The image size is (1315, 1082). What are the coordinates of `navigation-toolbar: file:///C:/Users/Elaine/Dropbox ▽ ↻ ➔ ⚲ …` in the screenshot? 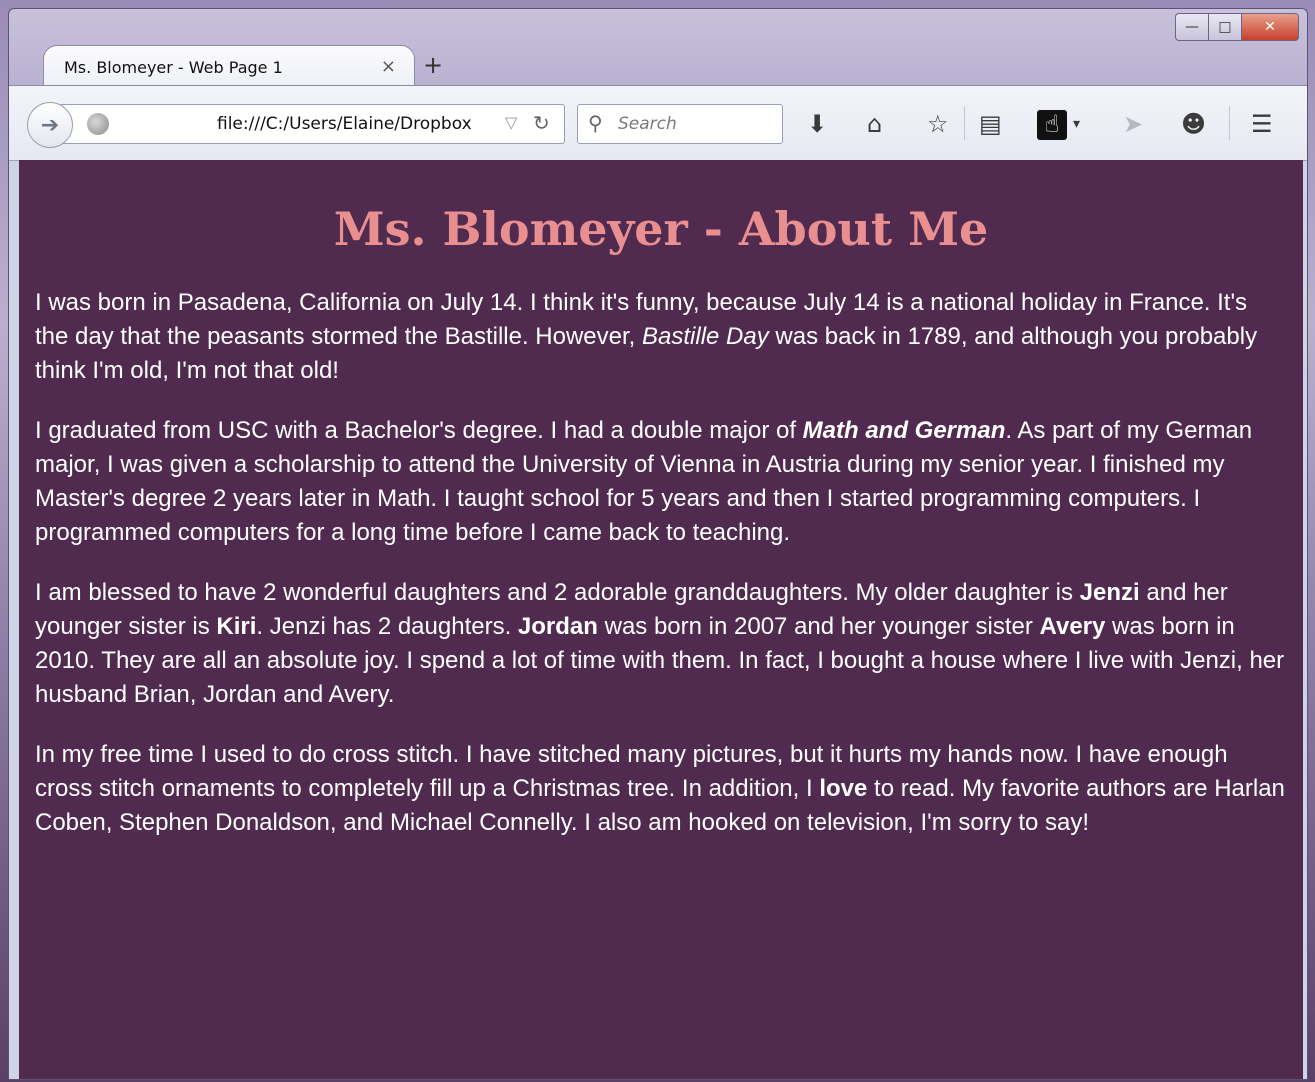 It's located at (658, 123).